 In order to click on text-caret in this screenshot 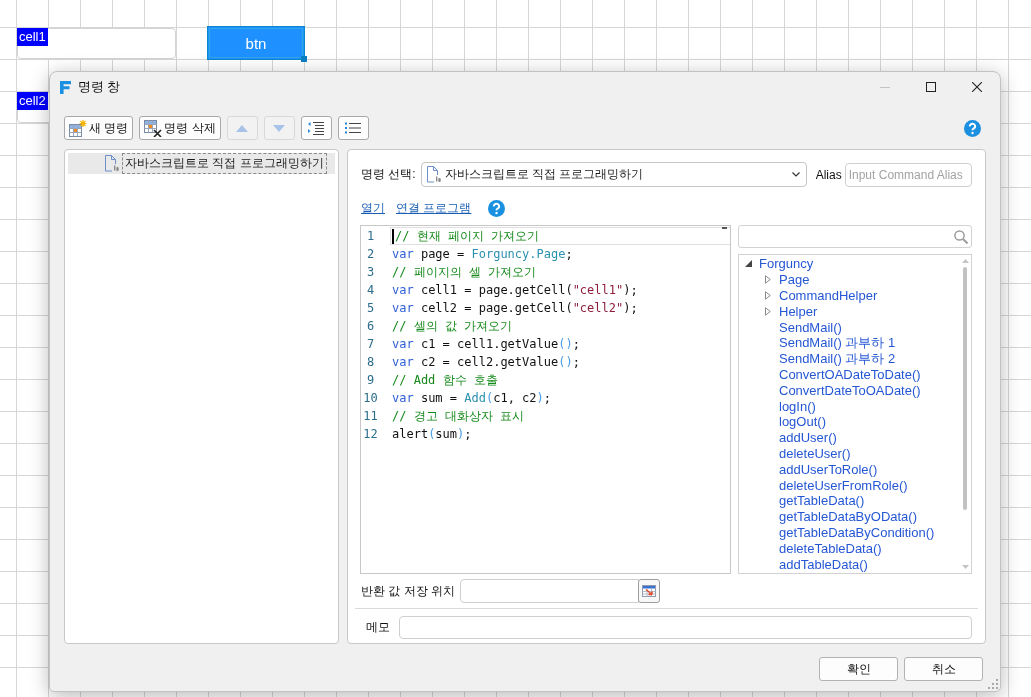, I will do `click(393, 236)`.